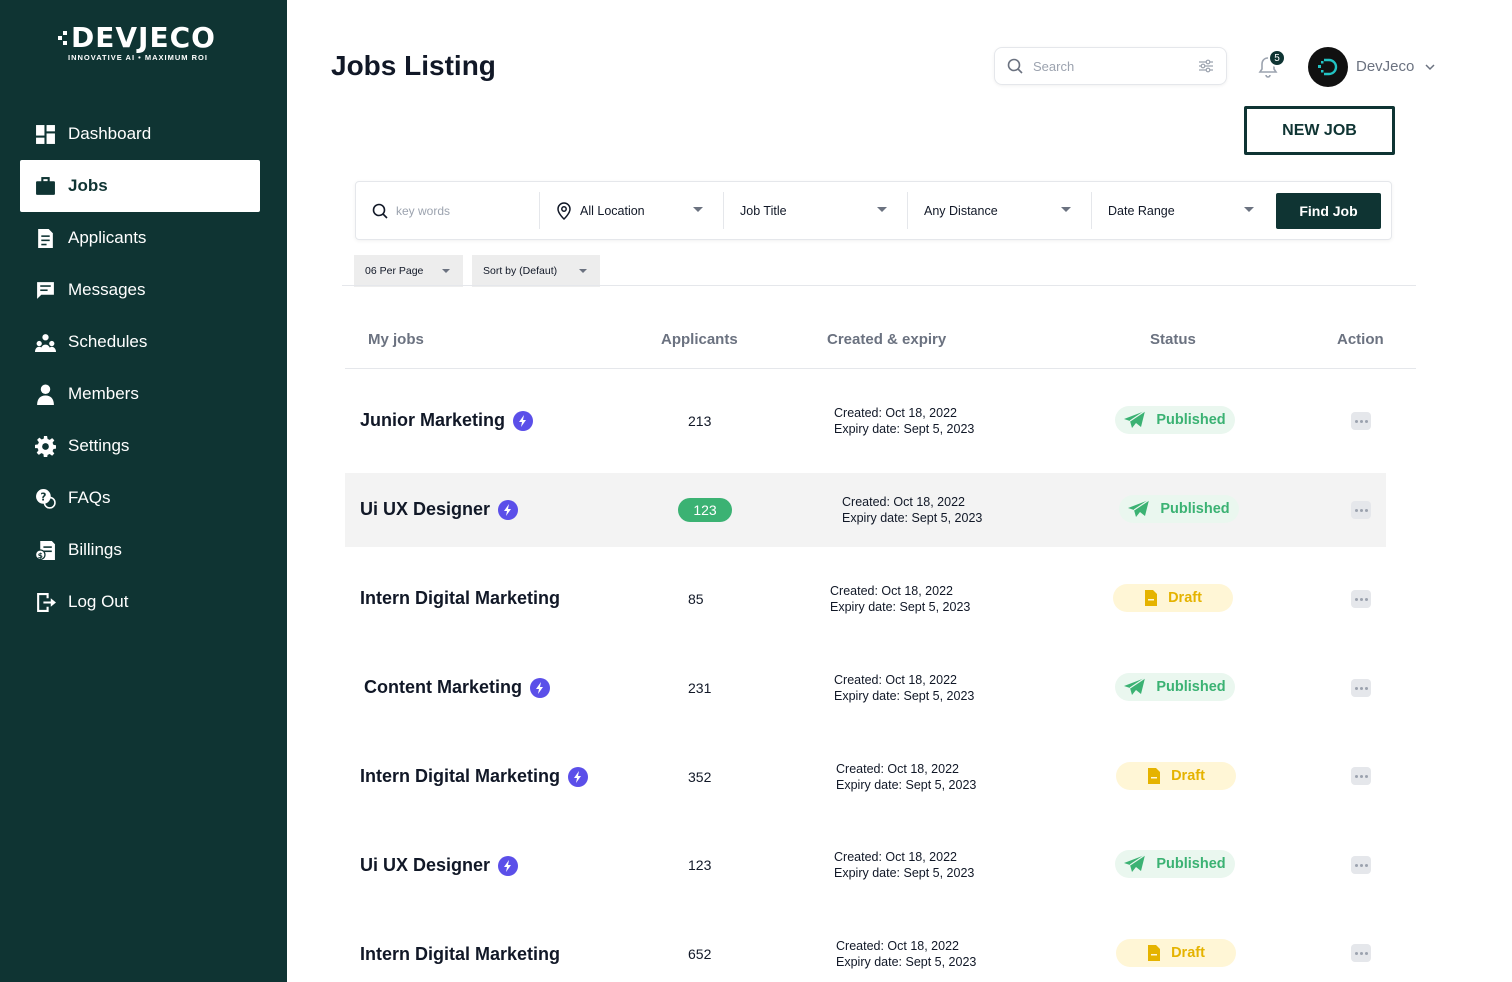 This screenshot has width=1512, height=982. I want to click on avatar, so click(1328, 67).